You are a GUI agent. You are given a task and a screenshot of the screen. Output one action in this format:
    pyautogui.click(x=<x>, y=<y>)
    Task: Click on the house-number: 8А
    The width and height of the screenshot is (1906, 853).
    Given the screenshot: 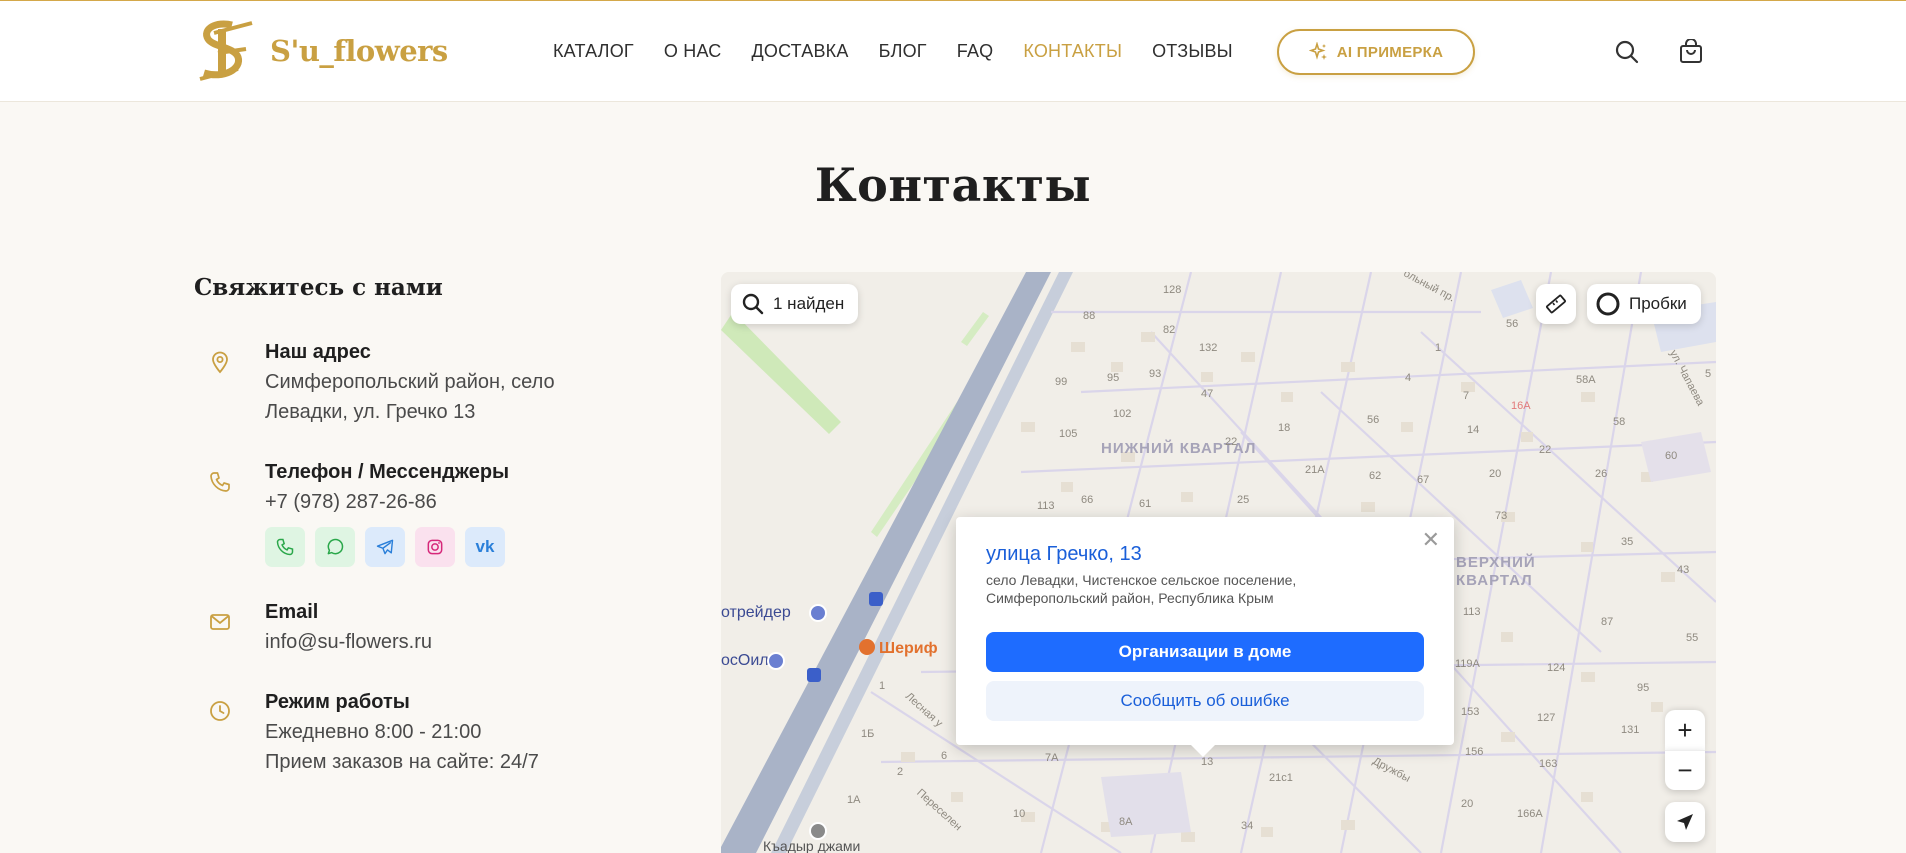 What is the action you would take?
    pyautogui.click(x=1126, y=822)
    